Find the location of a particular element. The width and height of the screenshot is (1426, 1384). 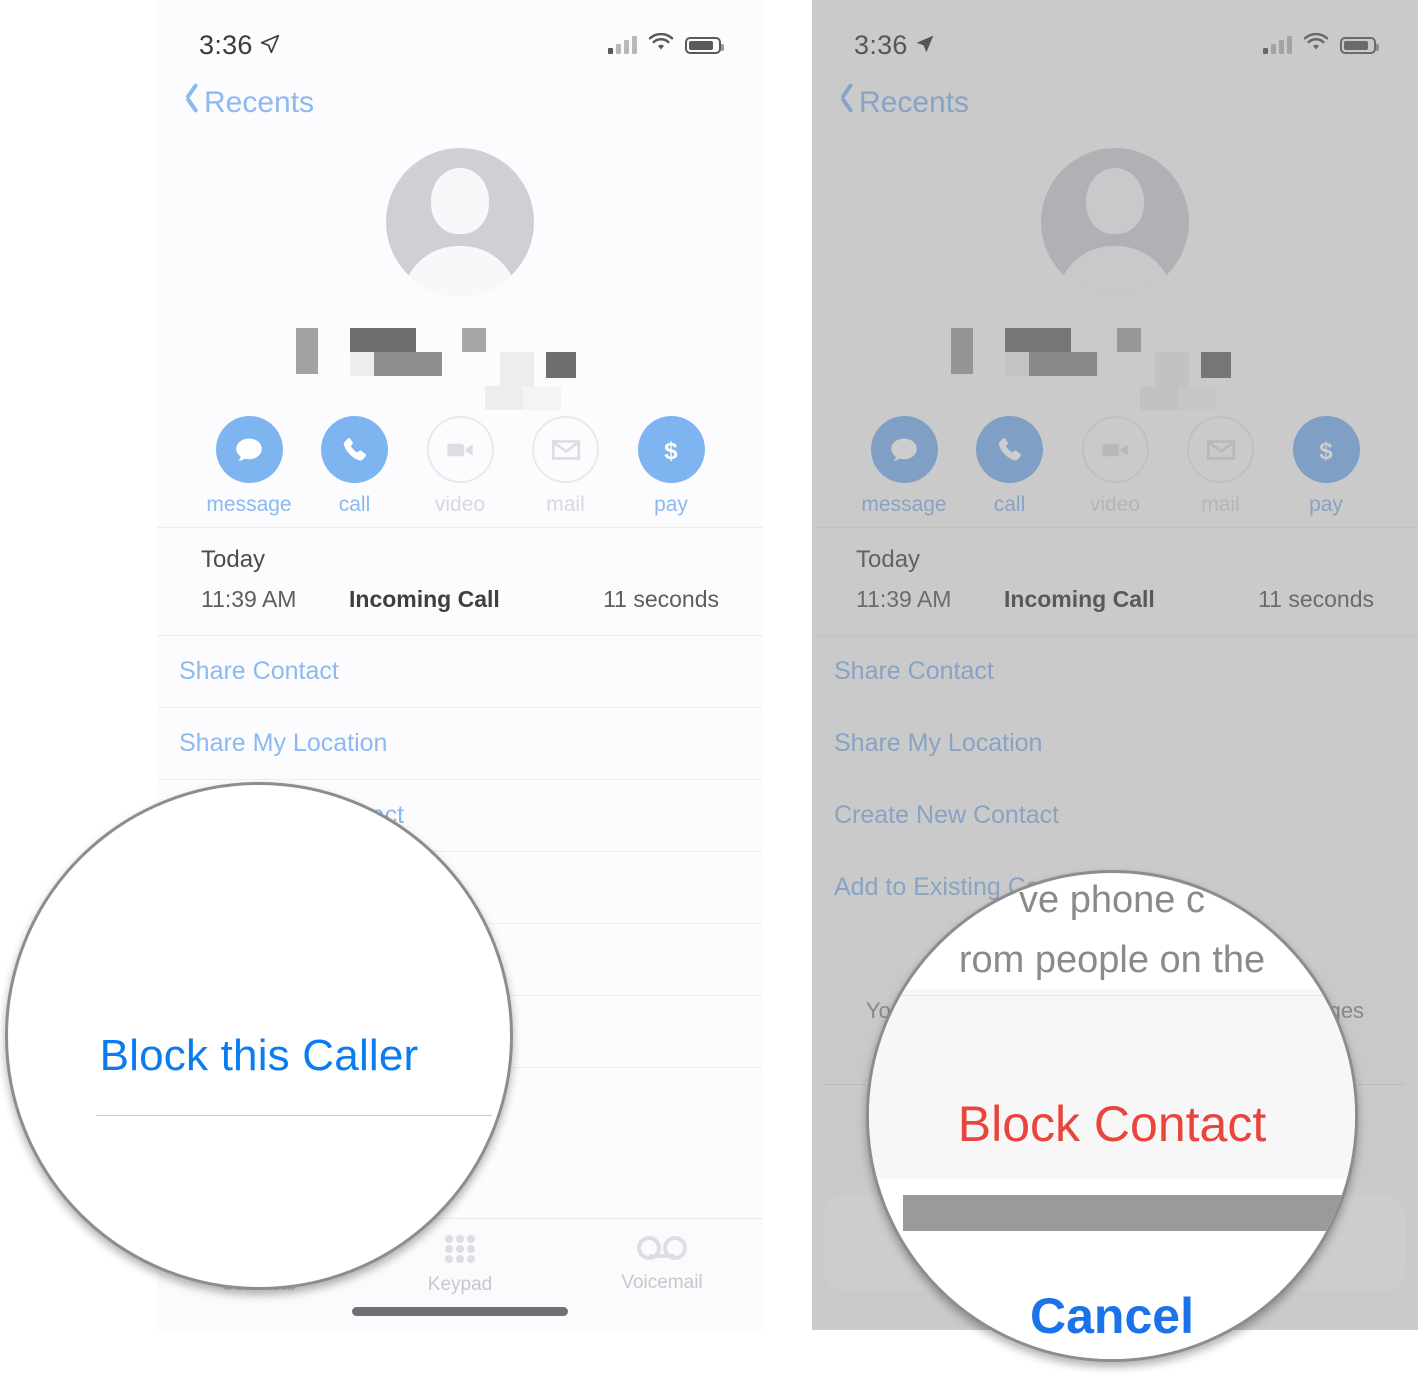

call-log-day-right: Today is located at coordinates (888, 559).